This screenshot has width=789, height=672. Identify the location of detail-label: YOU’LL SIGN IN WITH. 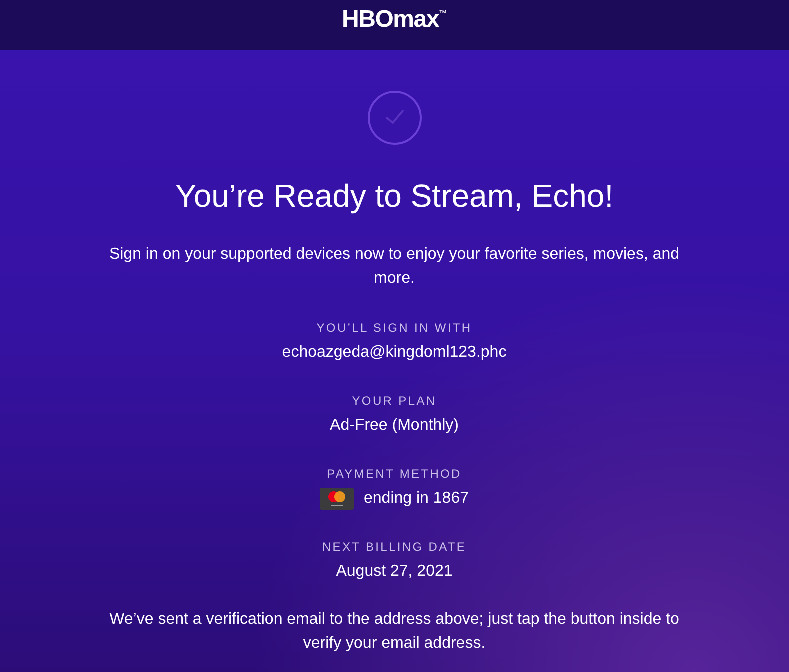
(394, 328).